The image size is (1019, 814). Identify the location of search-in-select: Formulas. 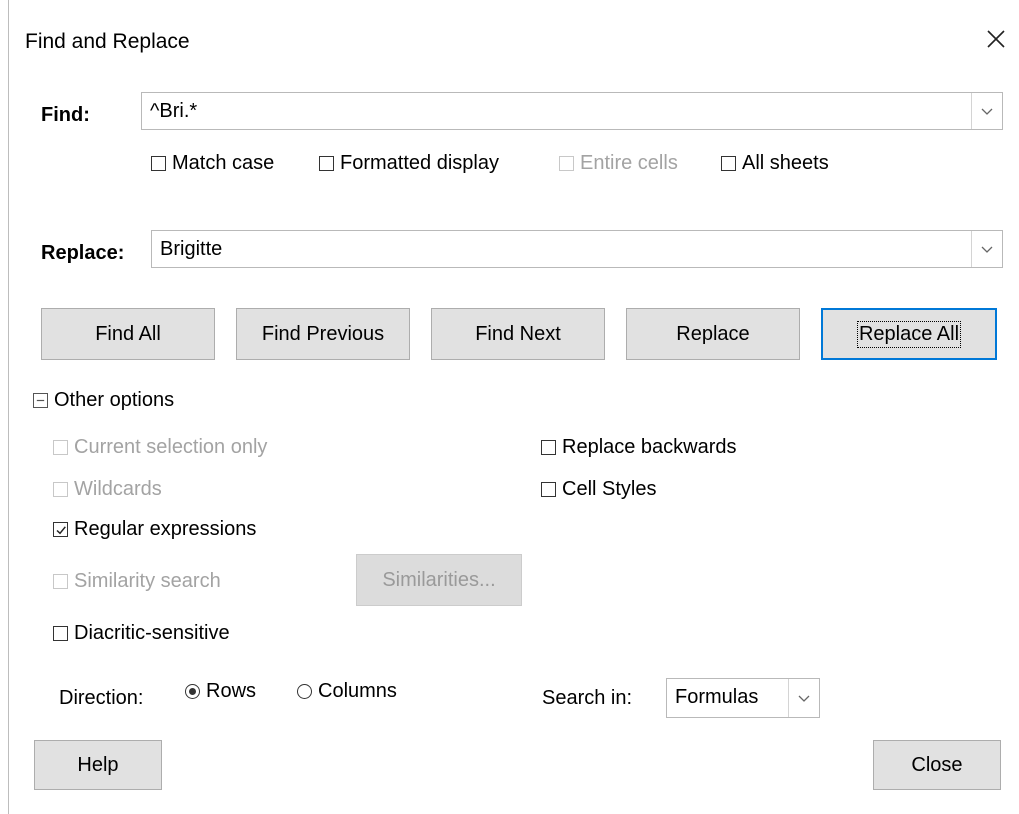
(743, 698).